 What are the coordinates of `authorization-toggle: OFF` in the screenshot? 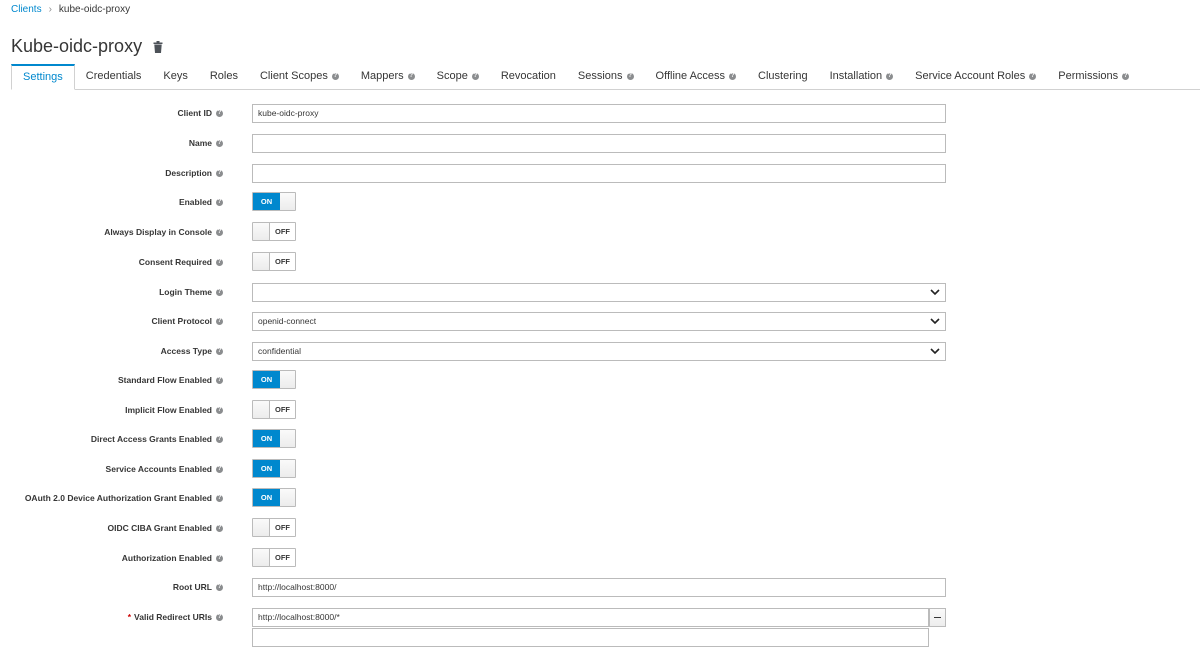 It's located at (274, 557).